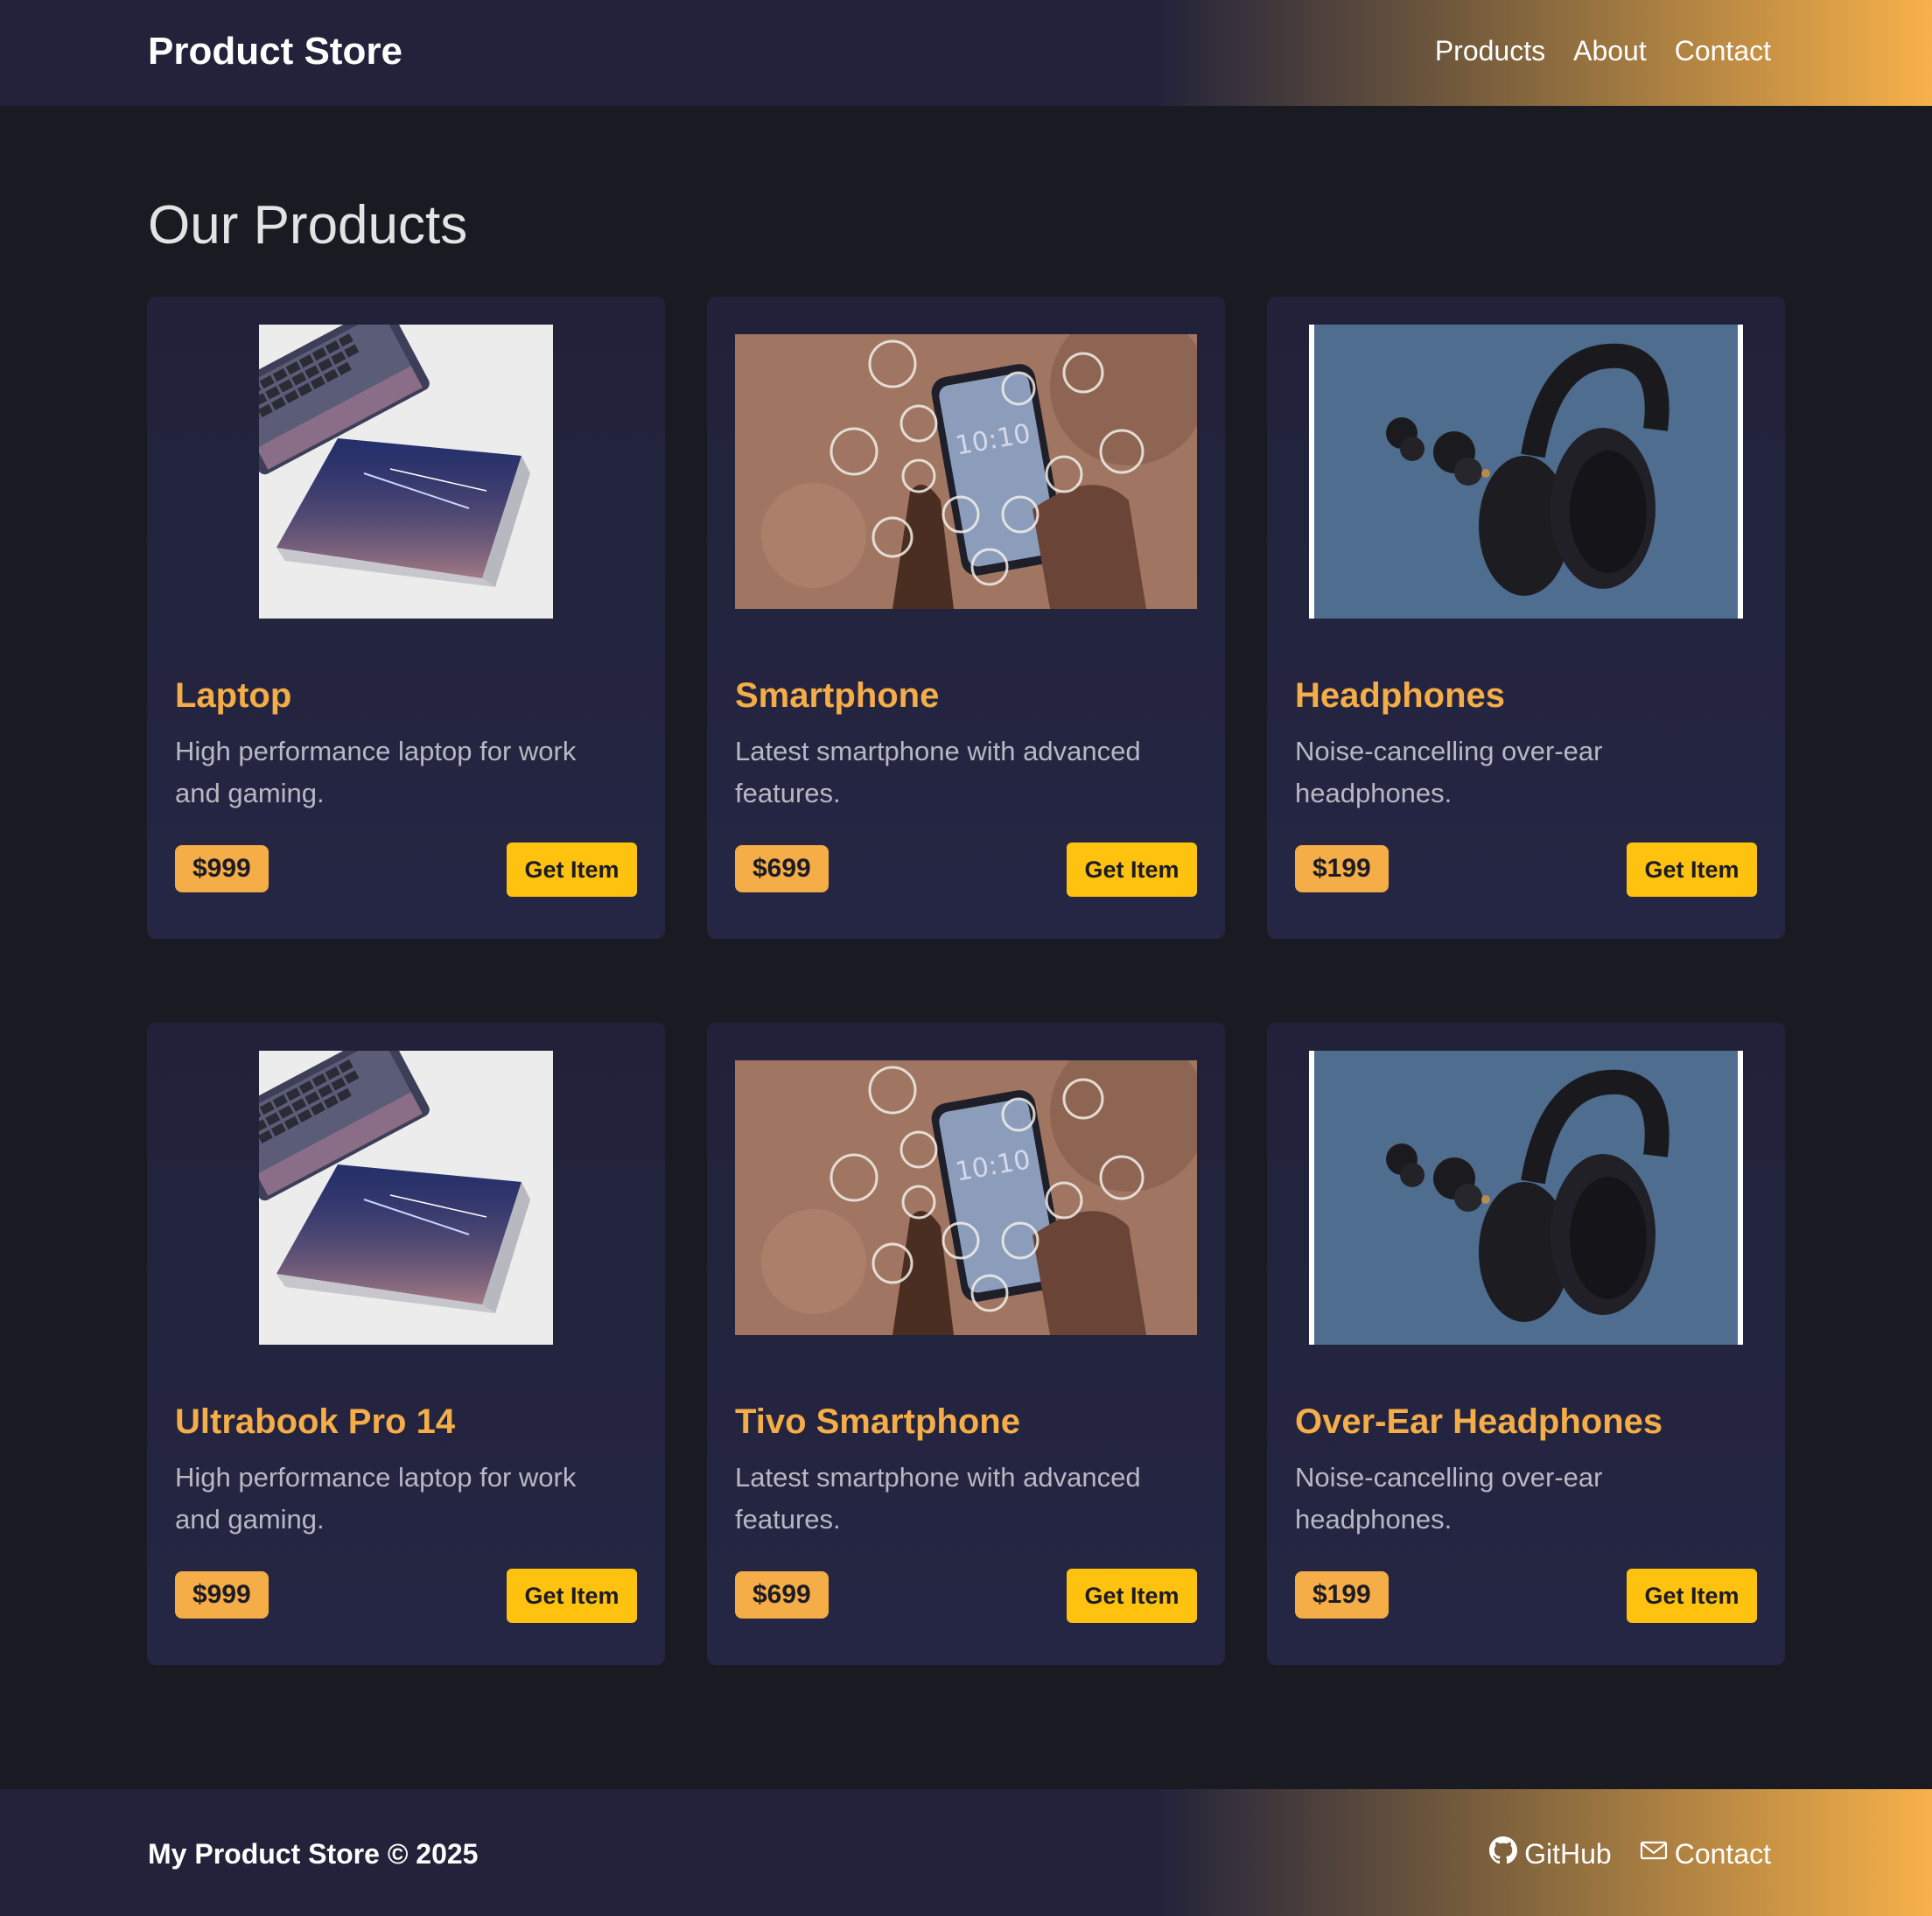 This screenshot has width=1932, height=1916. Describe the element at coordinates (1479, 1421) in the screenshot. I see `product-name: Over-Ear Headphones` at that location.